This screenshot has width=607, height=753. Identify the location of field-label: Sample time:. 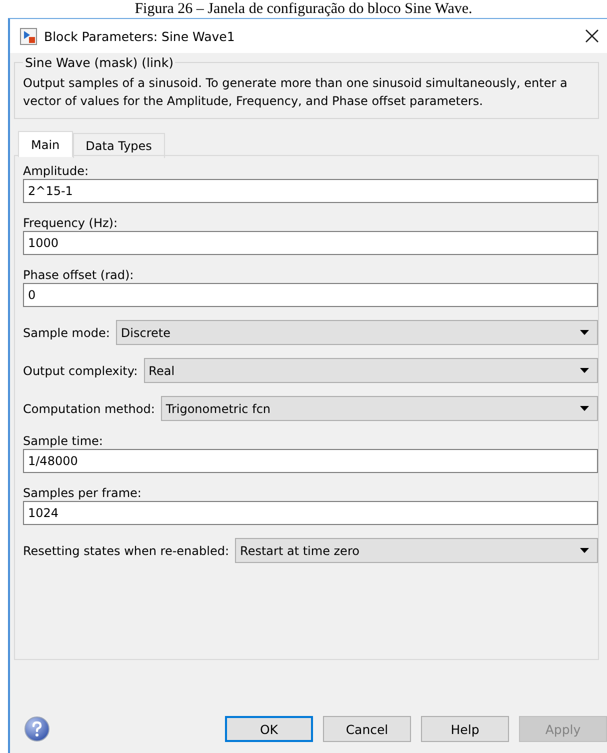
(63, 441).